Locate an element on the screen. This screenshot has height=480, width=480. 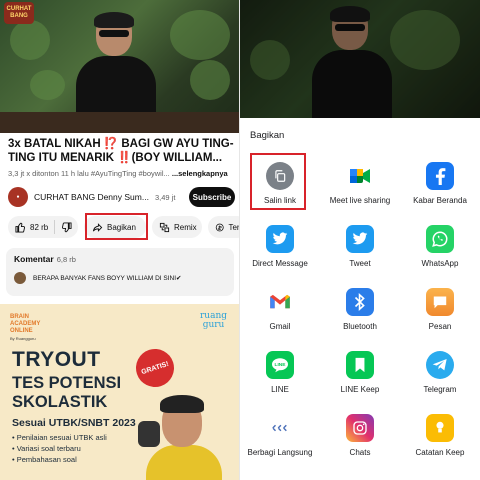
ad-subheadline: Sesuai UTBK/SNBT 2023 is located at coordinates (74, 423).